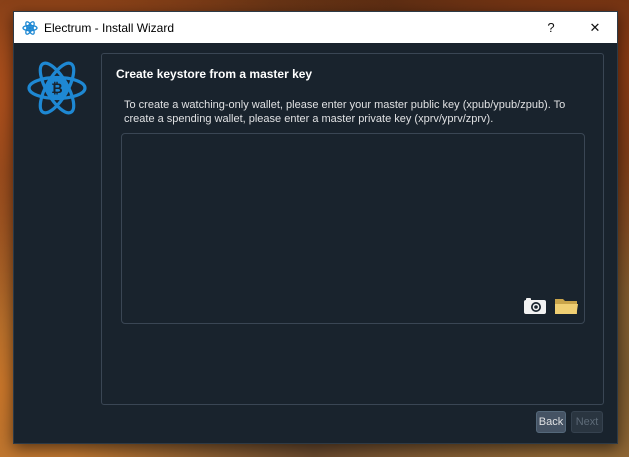 The width and height of the screenshot is (629, 457). Describe the element at coordinates (551, 27) in the screenshot. I see `help-button: ?` at that location.